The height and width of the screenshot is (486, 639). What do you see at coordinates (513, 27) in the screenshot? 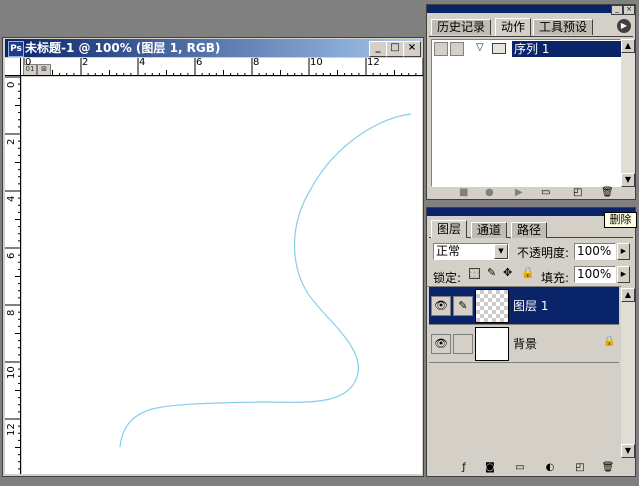
I see `tab-actions: 动作` at bounding box center [513, 27].